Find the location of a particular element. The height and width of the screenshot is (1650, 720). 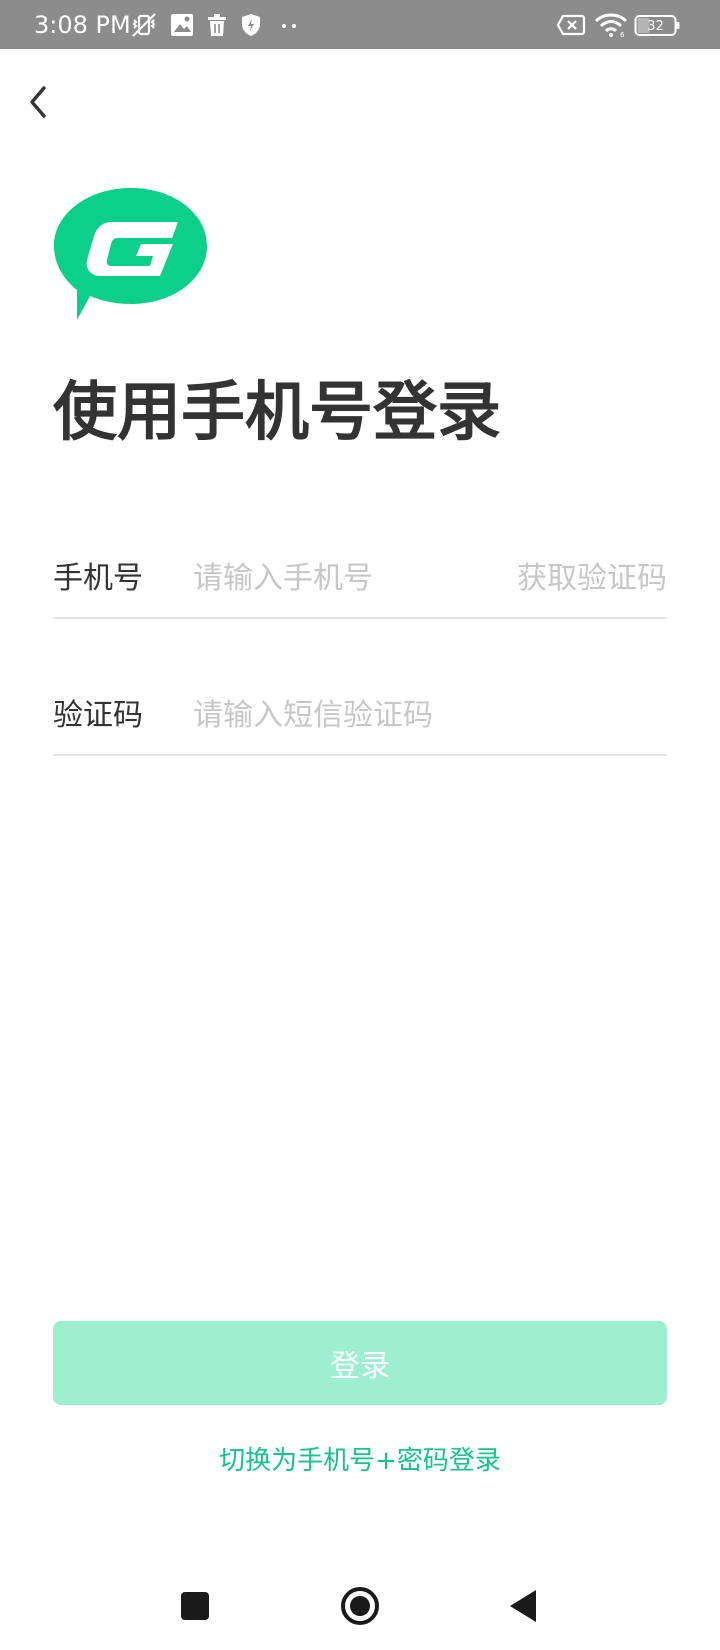

chevron-left-icon is located at coordinates (38, 102).